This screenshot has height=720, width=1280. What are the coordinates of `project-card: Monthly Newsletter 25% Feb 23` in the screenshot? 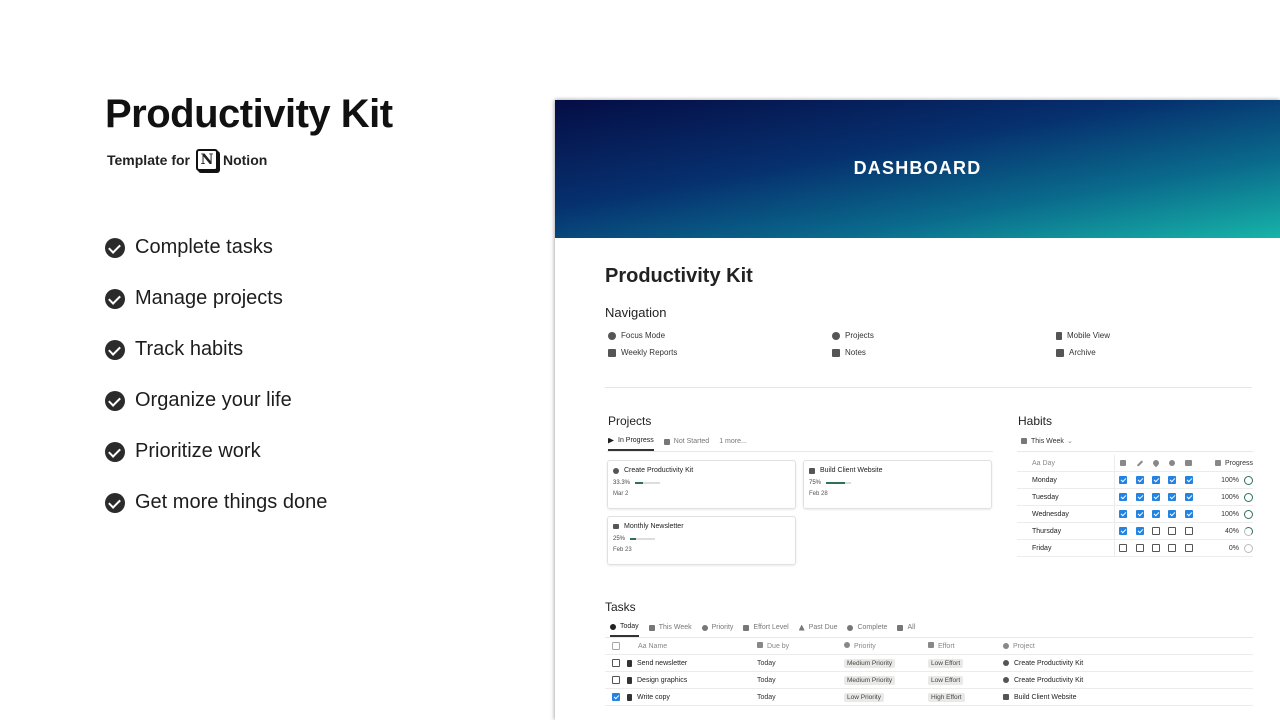 It's located at (701, 540).